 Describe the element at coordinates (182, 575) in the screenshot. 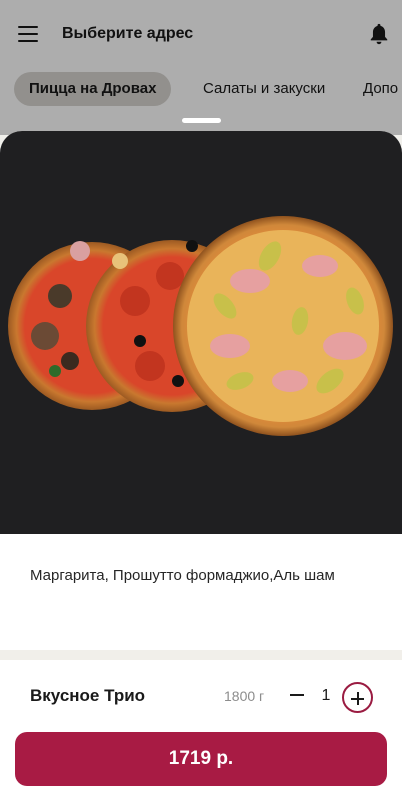

I see `product-description: Маргарита, Прошутто формаджио,Аль шам` at that location.